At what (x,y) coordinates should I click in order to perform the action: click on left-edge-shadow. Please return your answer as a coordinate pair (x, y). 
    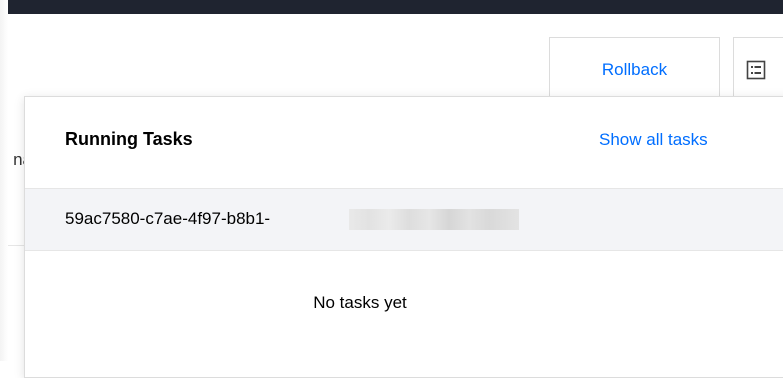
    Looking at the image, I should click on (4, 180).